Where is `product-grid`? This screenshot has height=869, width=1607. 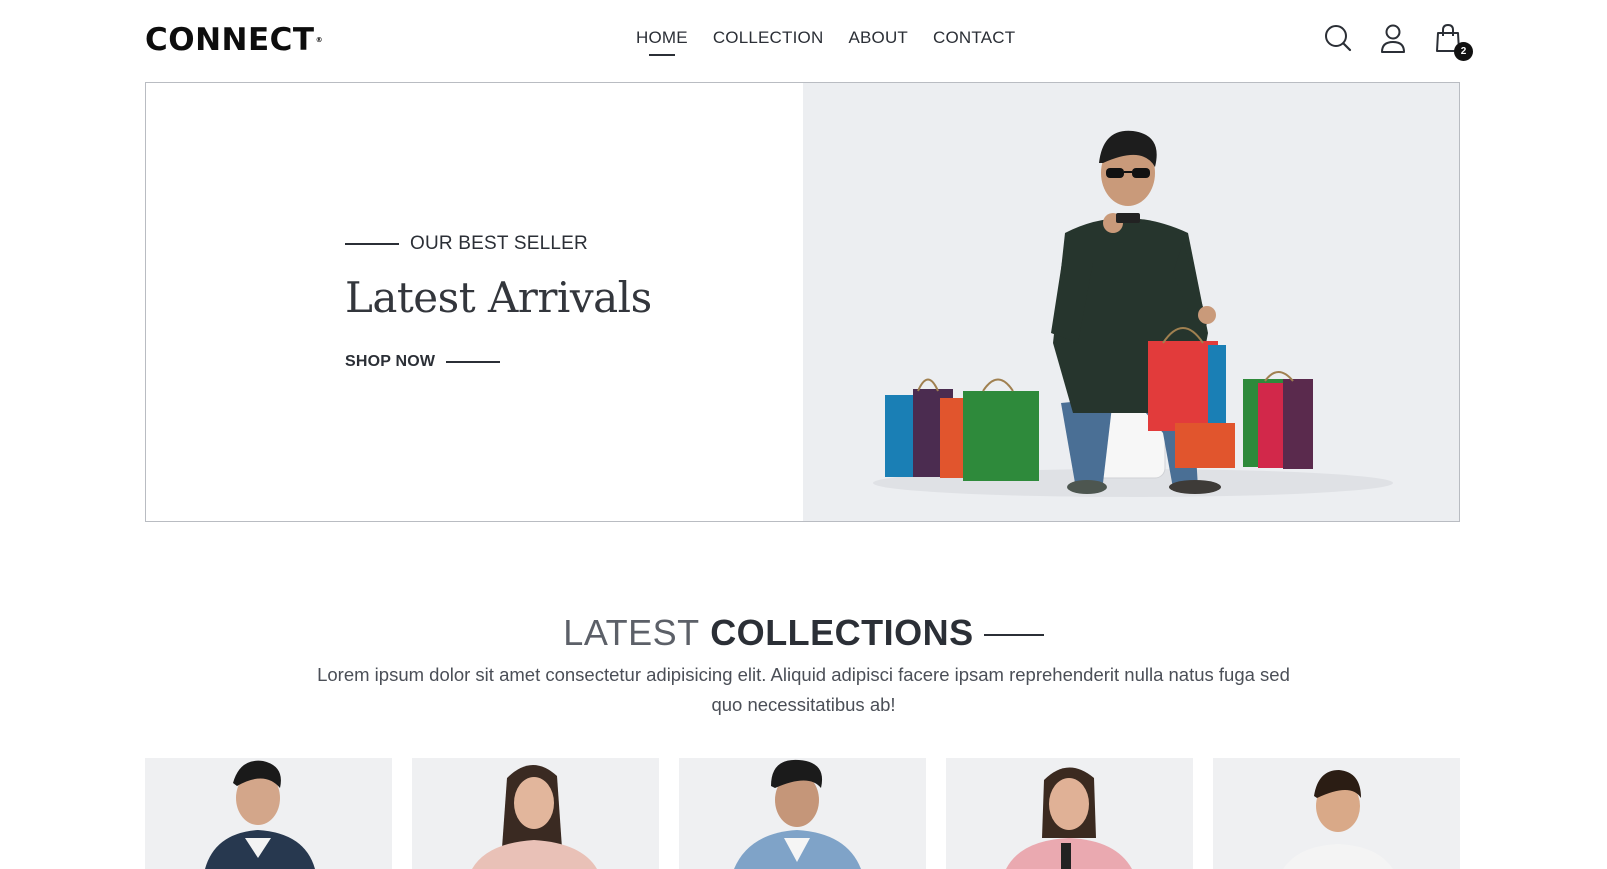
product-grid is located at coordinates (802, 813).